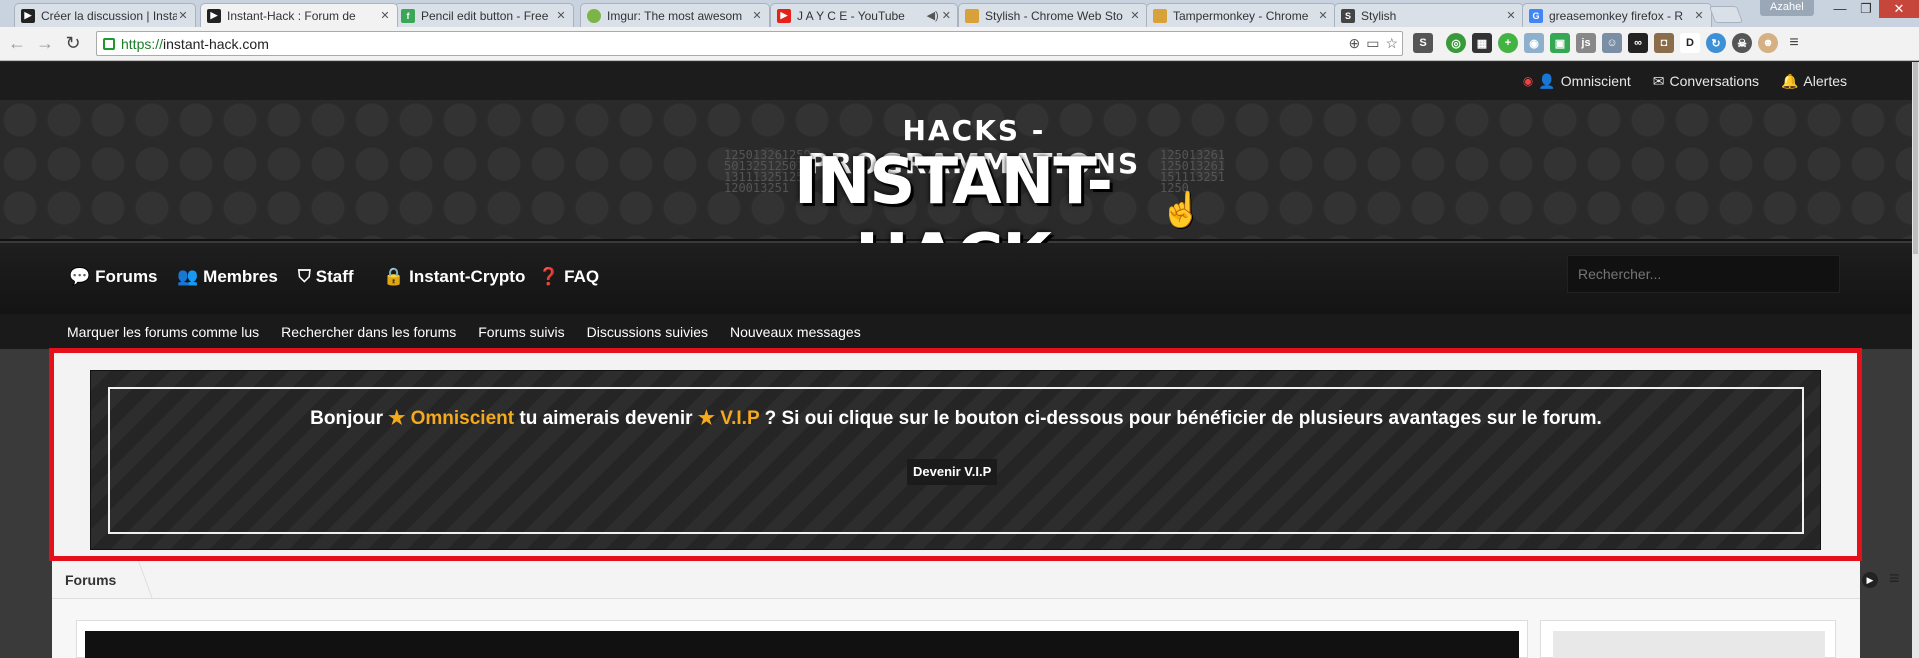 The width and height of the screenshot is (1919, 658). Describe the element at coordinates (795, 332) in the screenshot. I see `subnav-new-posts: Nouveaux messages` at that location.